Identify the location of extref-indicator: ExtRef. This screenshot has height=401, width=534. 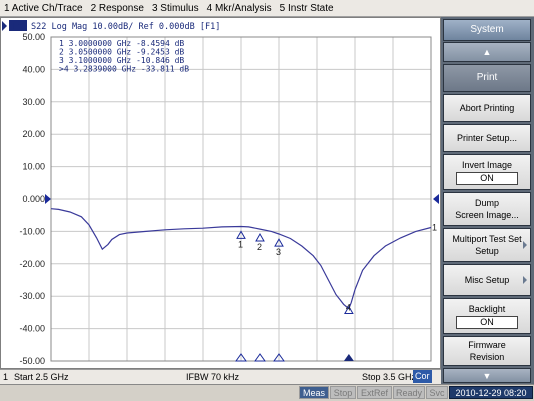
(374, 392).